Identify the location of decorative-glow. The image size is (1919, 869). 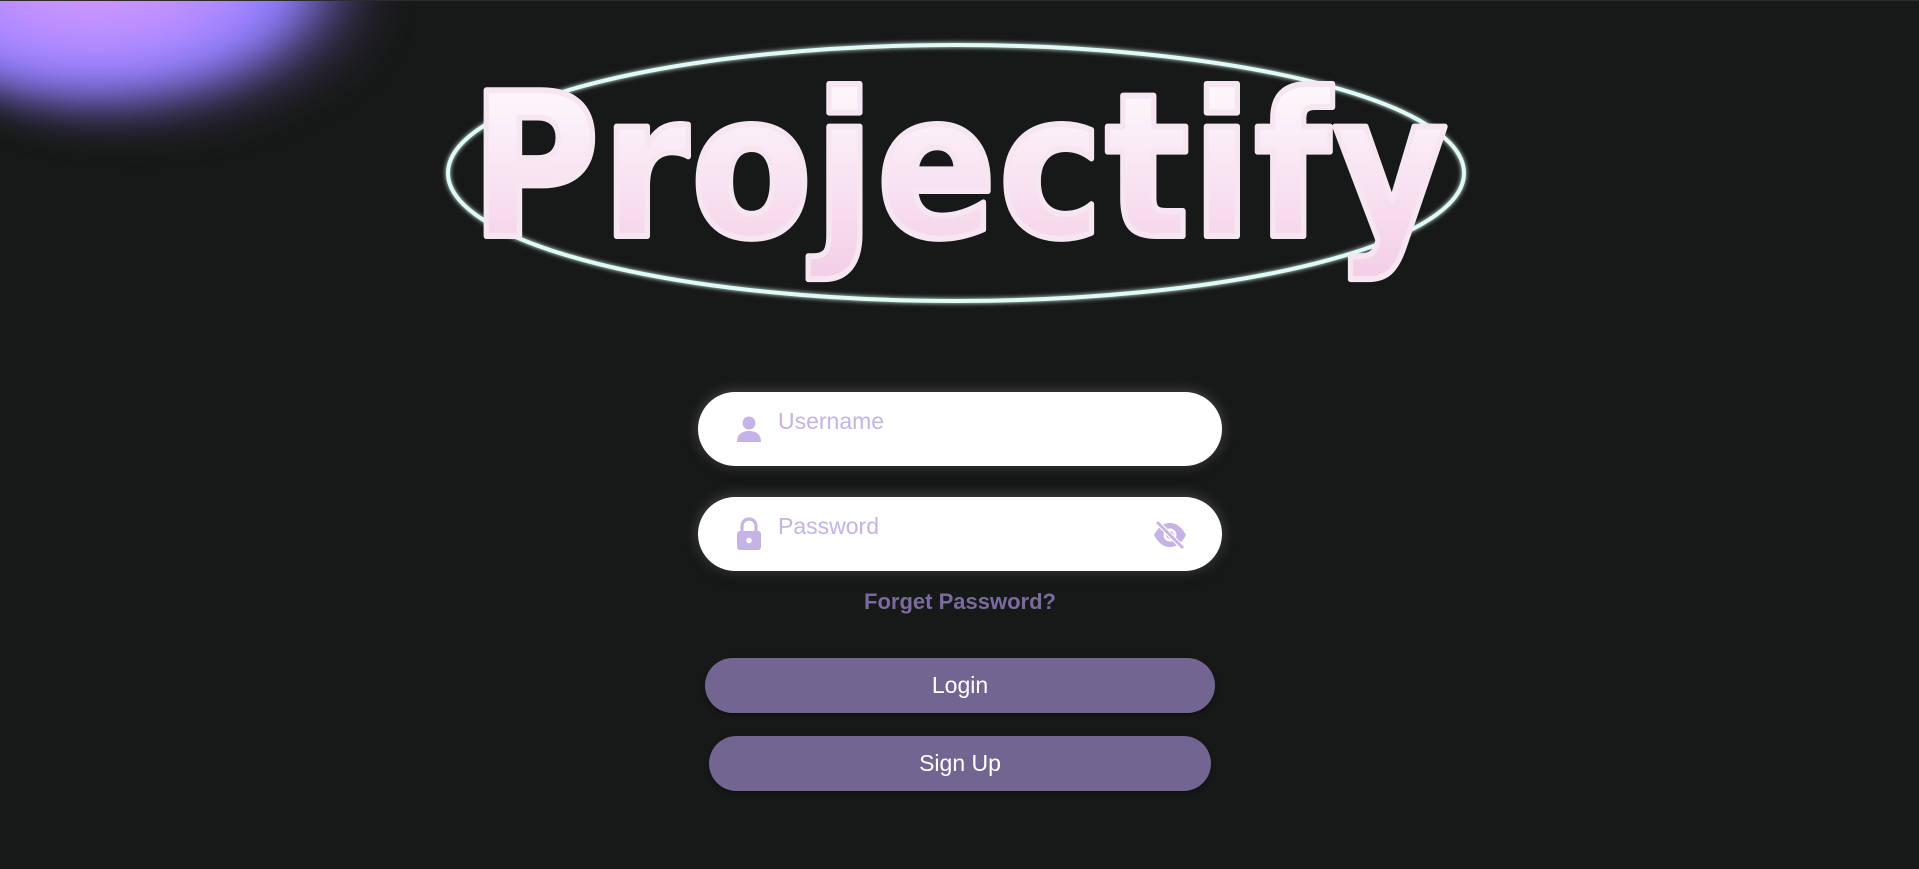
(190, 66).